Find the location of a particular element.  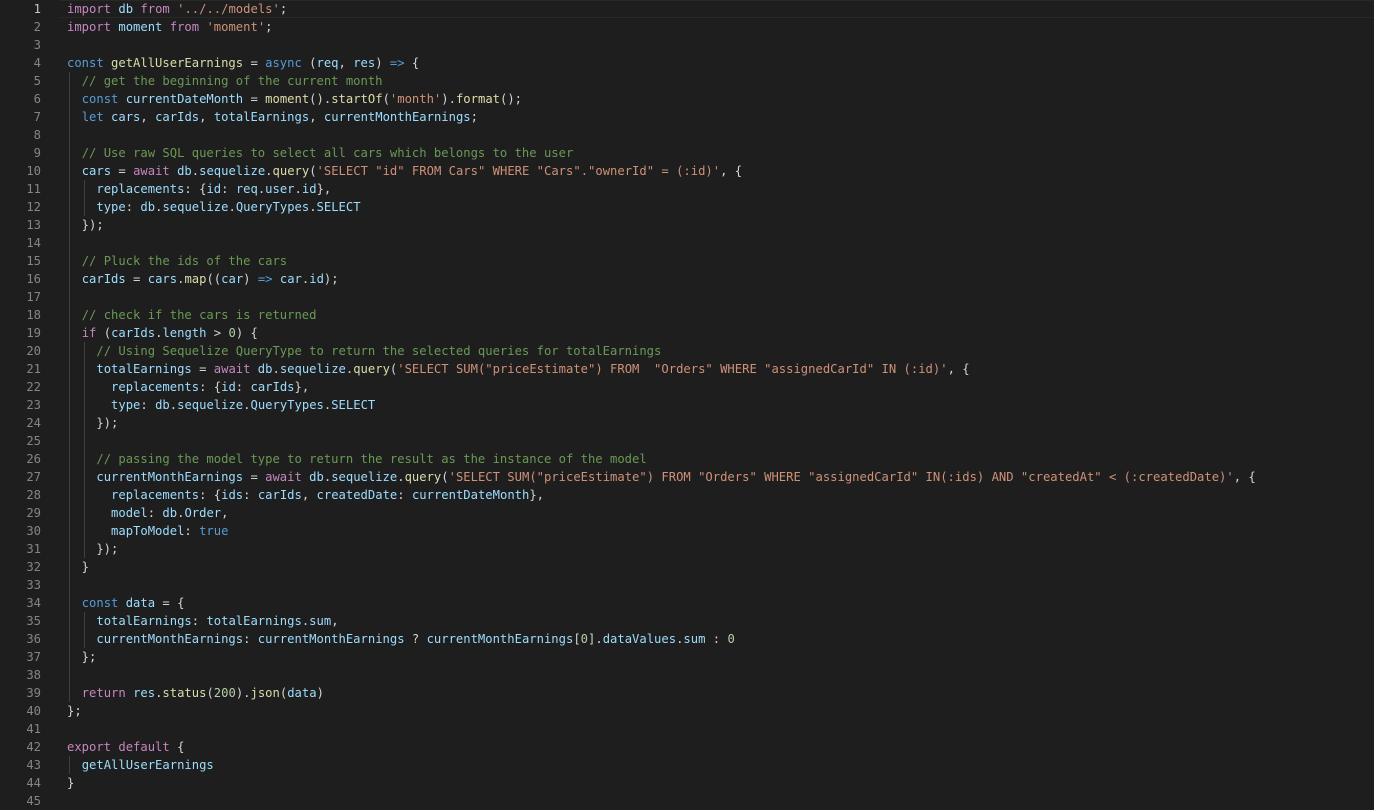

line-number: 39 is located at coordinates (33, 693).